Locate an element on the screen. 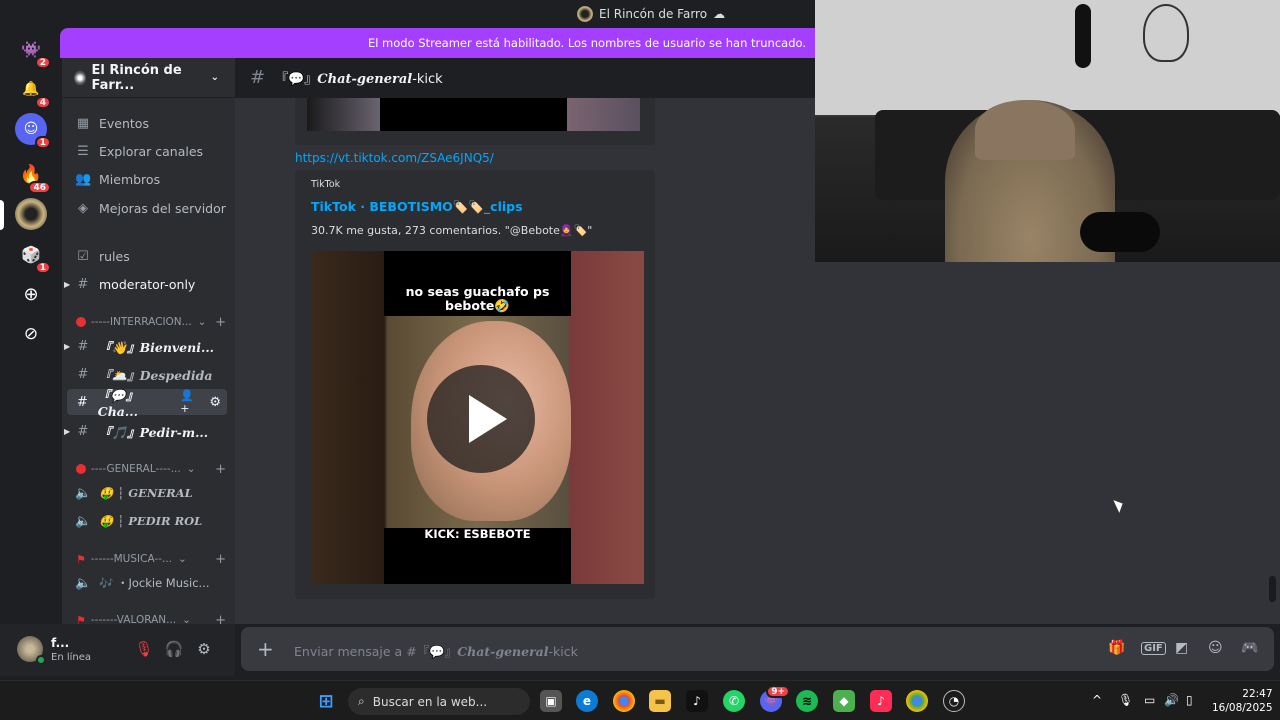  add-server-icon: ⊕ is located at coordinates (31, 294).